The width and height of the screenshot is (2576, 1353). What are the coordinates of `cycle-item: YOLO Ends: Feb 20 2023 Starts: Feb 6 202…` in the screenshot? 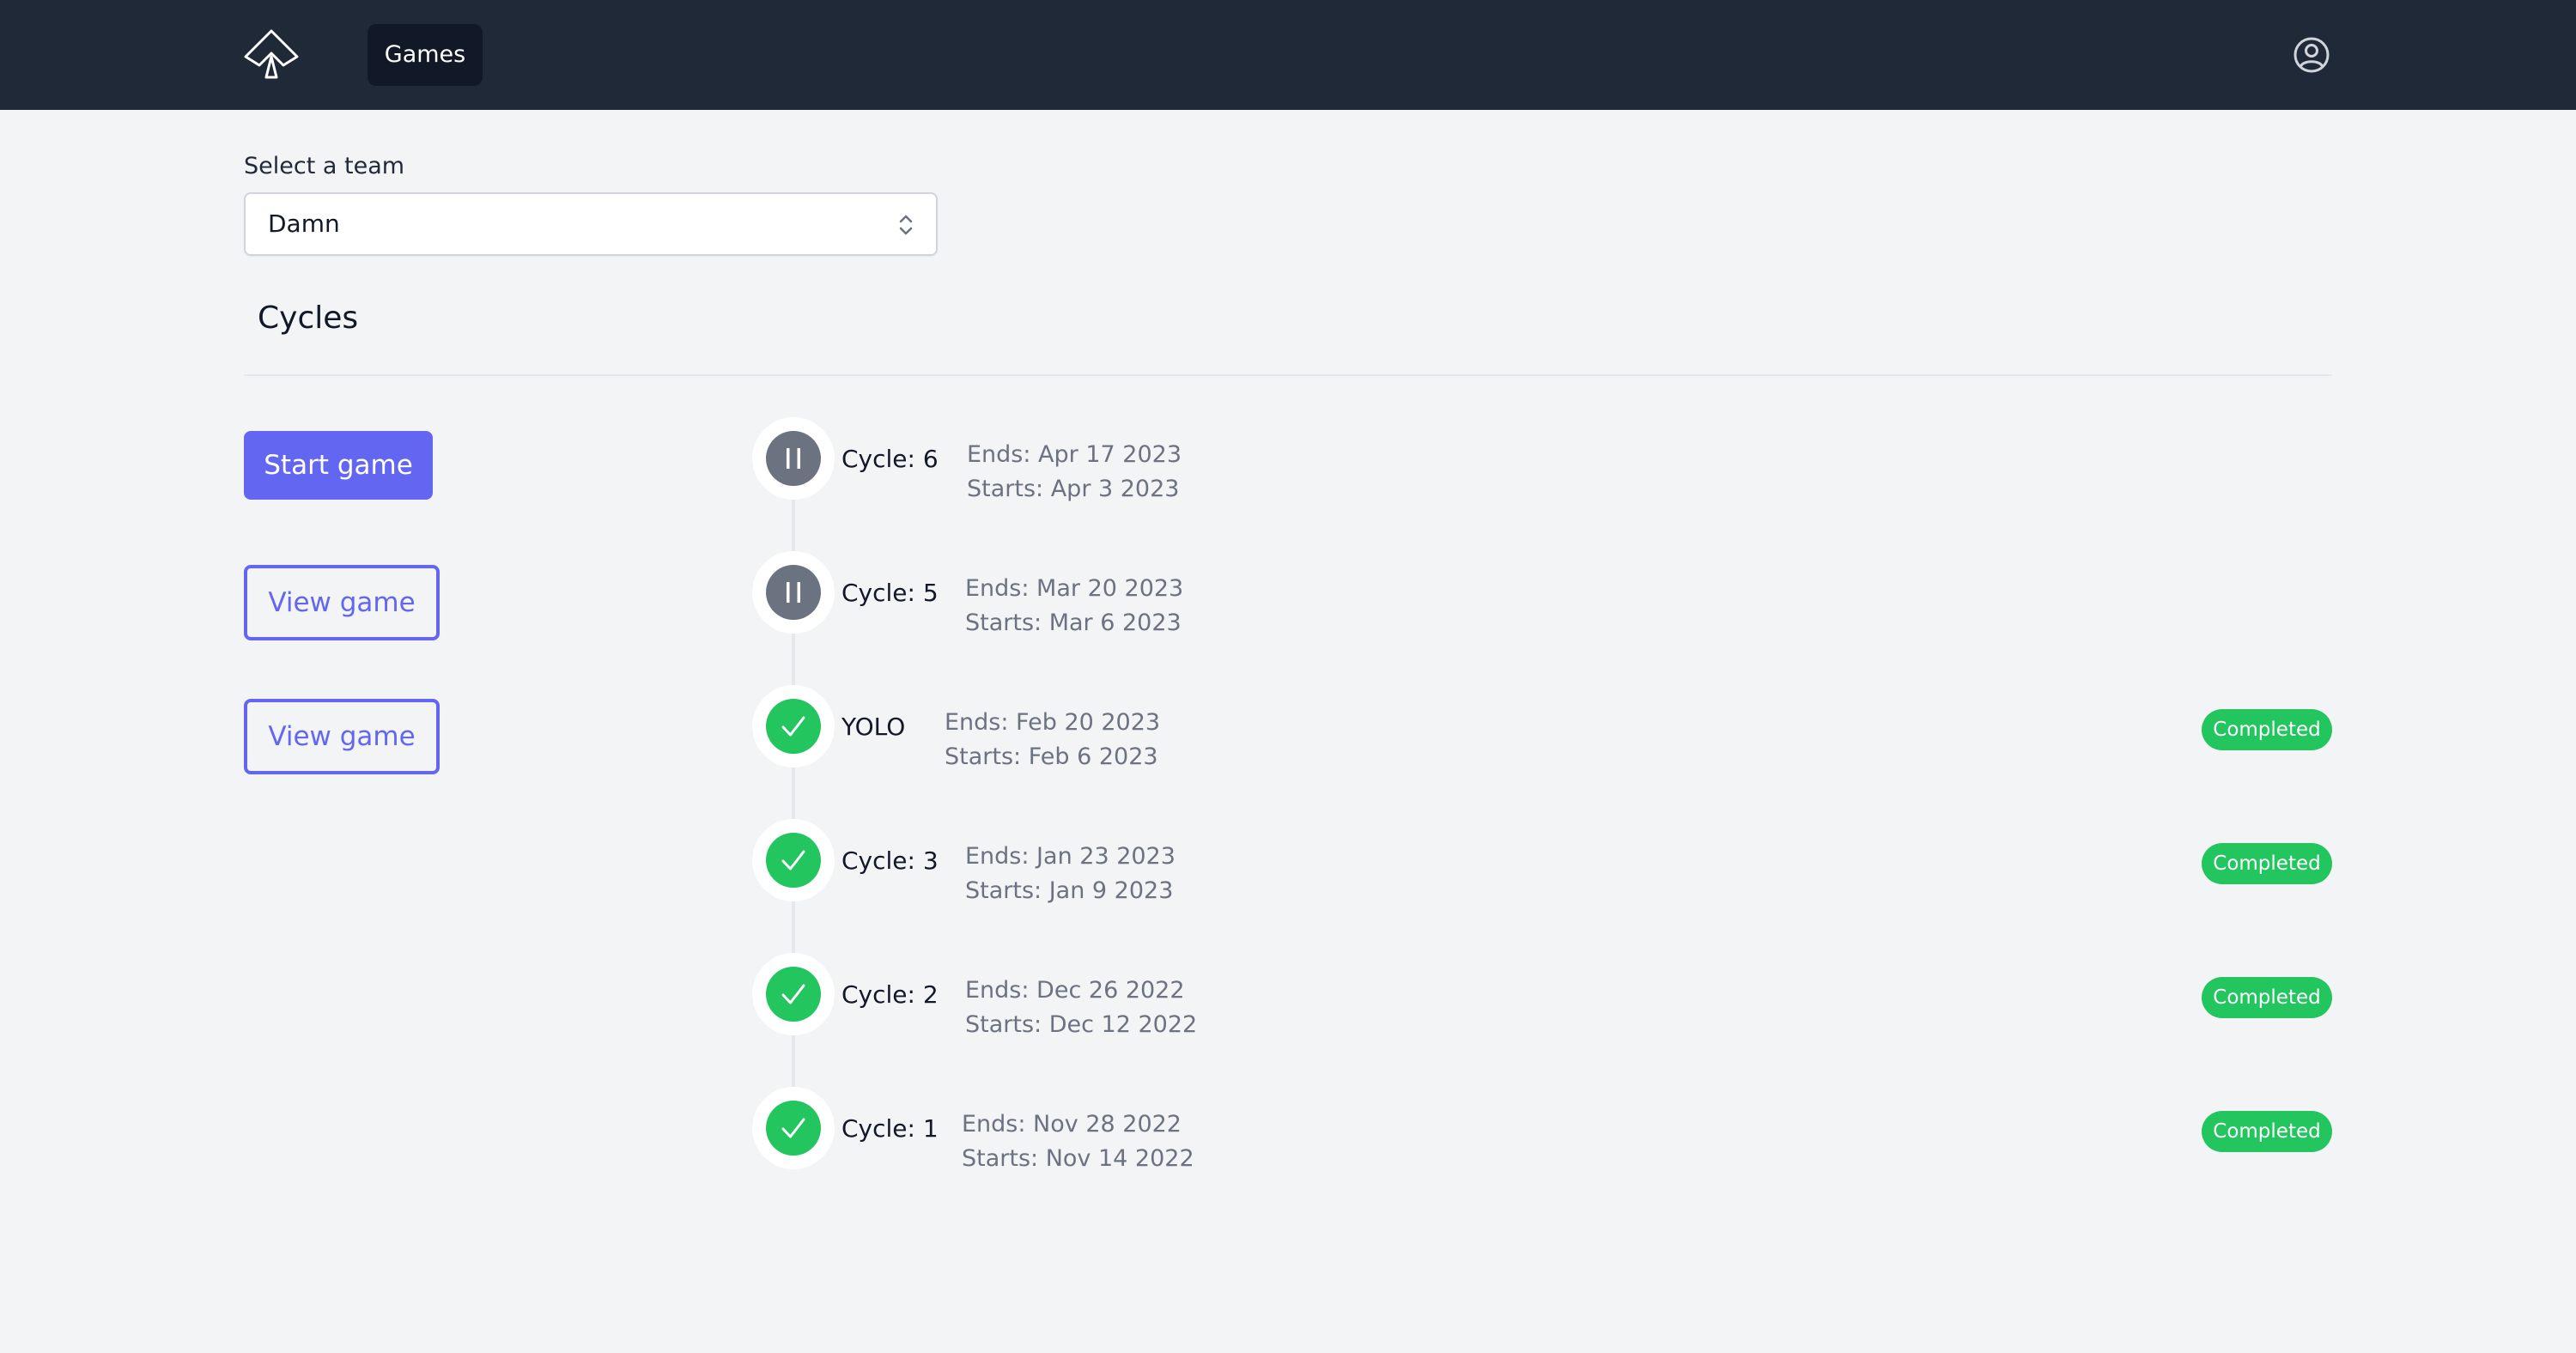 It's located at (1288, 736).